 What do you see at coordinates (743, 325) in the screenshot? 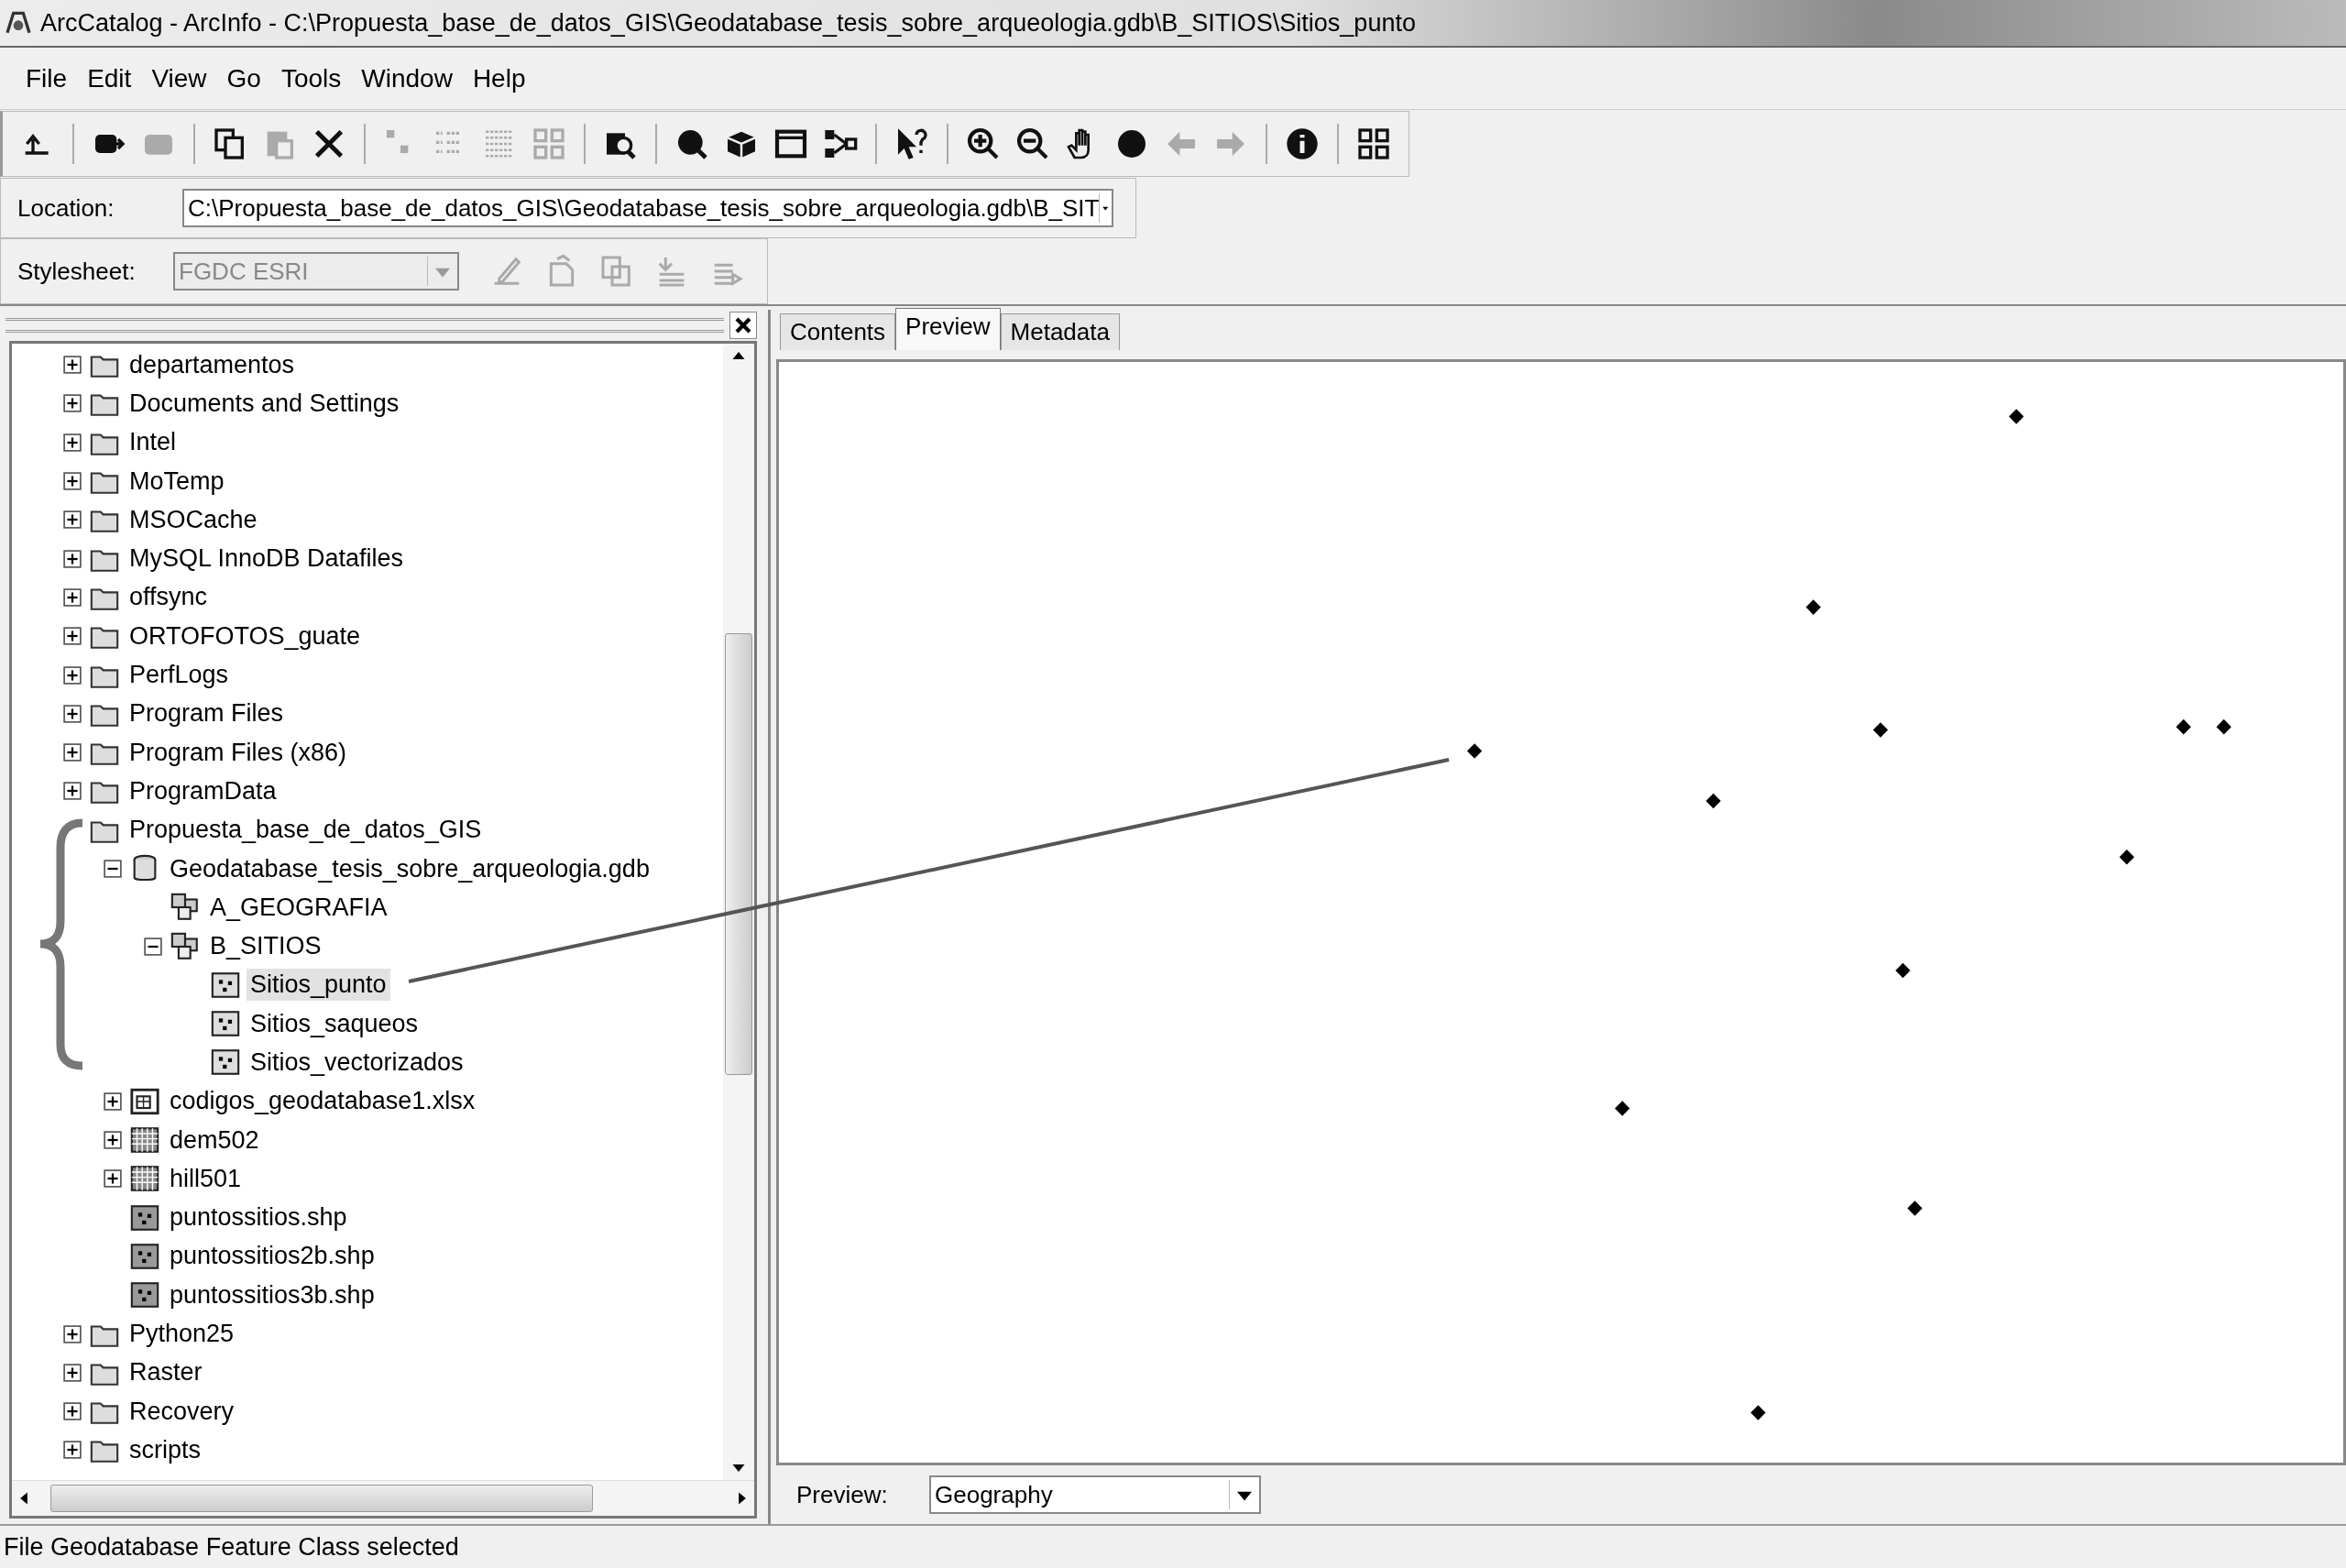
I see `close-icon` at bounding box center [743, 325].